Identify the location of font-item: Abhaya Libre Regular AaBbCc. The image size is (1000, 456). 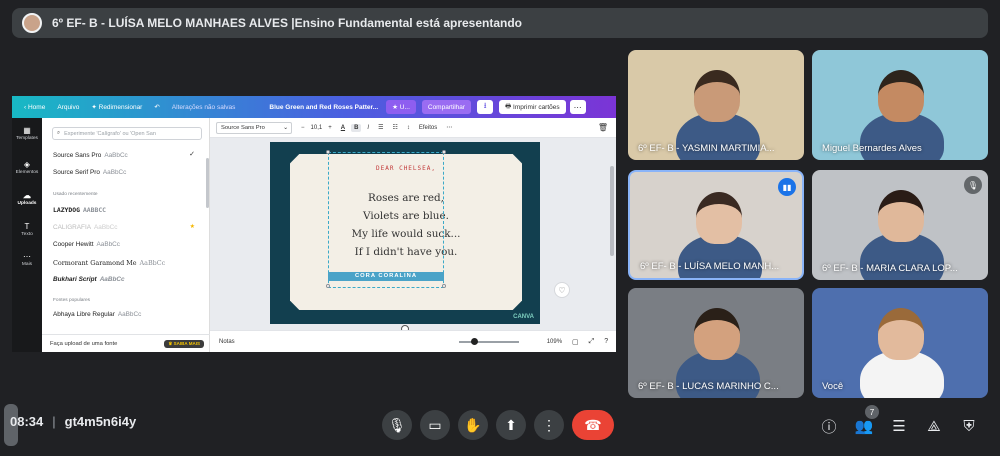
(97, 314).